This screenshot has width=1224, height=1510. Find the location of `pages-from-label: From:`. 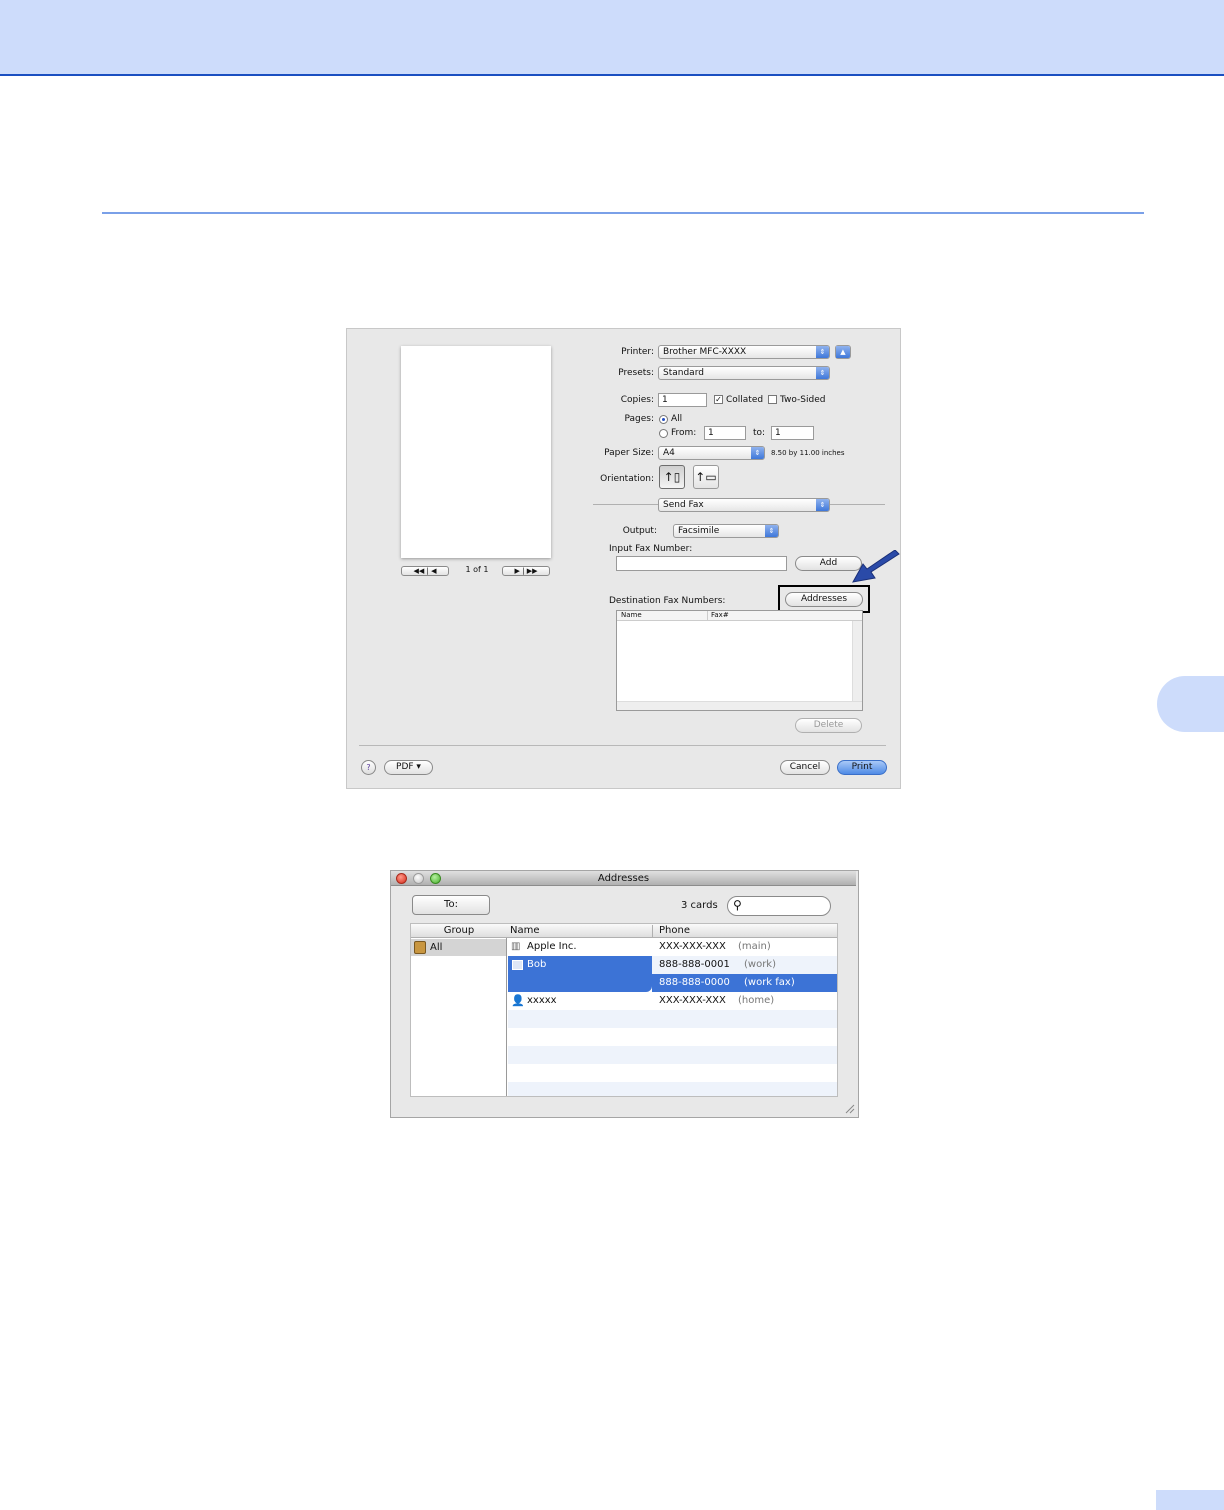

pages-from-label: From: is located at coordinates (684, 433).